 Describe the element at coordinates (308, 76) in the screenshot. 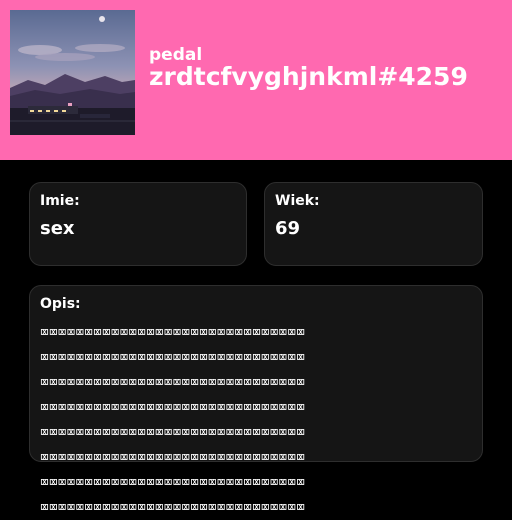

I see `username: zrdtcfvyghjnkml#4259` at that location.